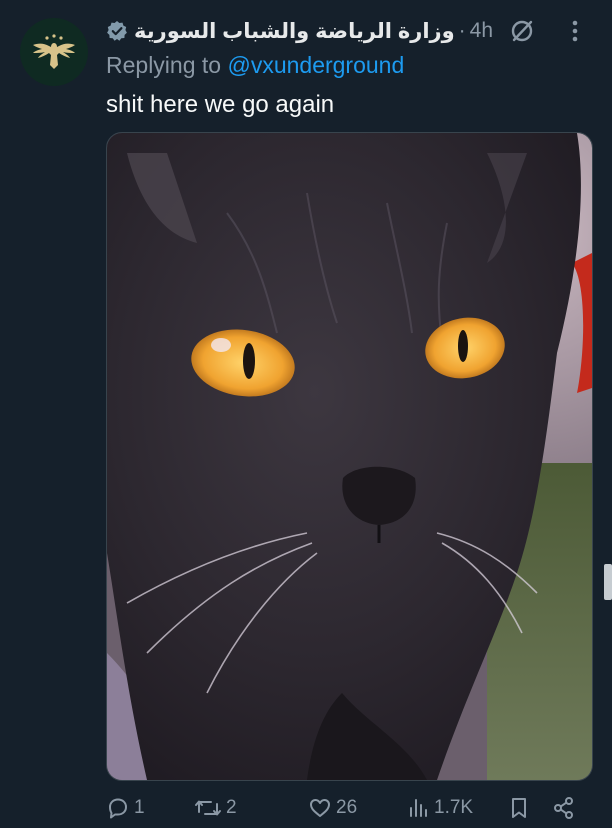  Describe the element at coordinates (294, 31) in the screenshot. I see `display-name: وزارة الرياضة والشباب السورية` at that location.